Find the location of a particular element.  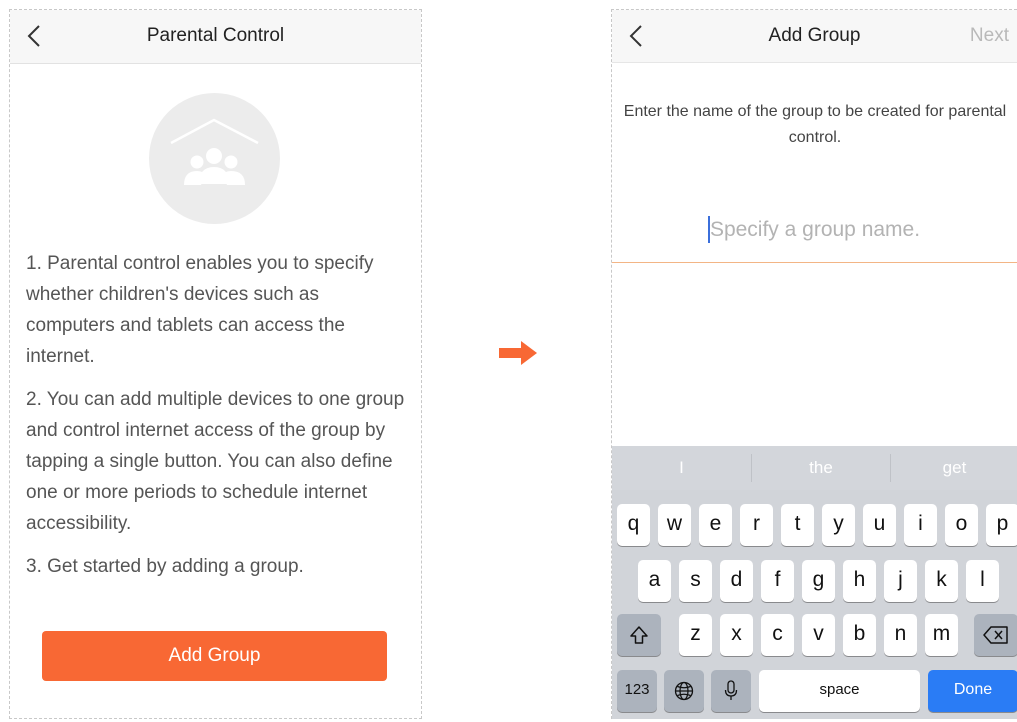

key-r: r is located at coordinates (756, 525).